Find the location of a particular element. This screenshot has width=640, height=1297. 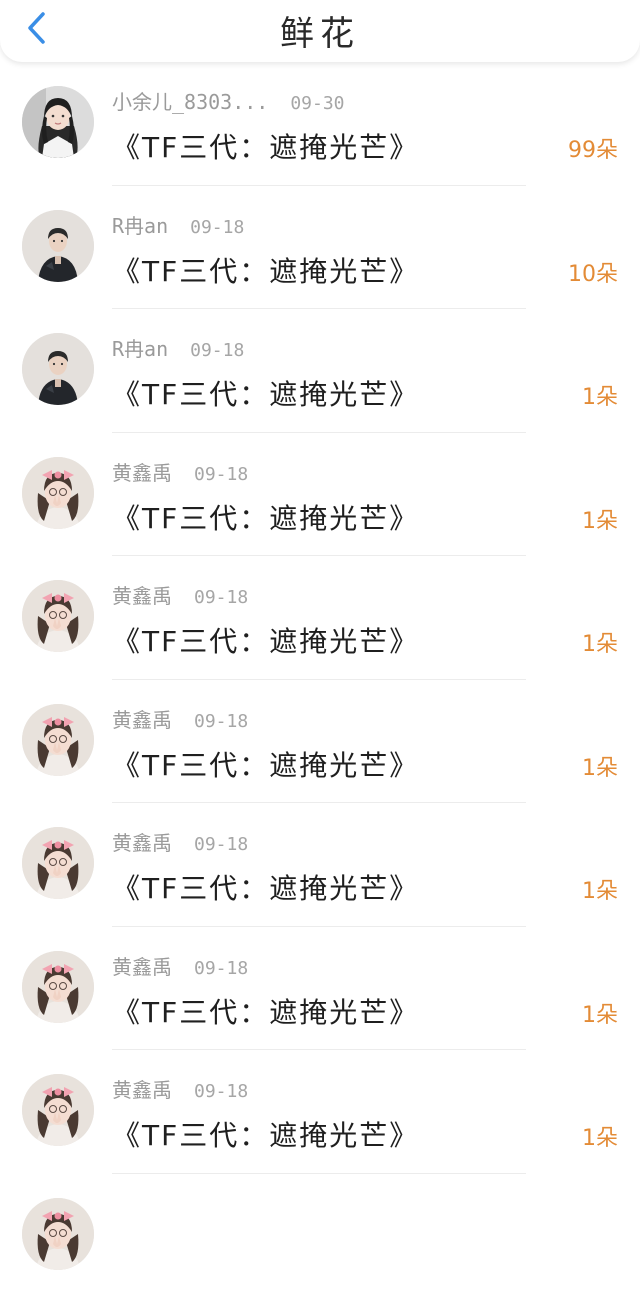

list-item: R冉an 09-18 《TF三代：遮掩光芒》 1朵 is located at coordinates (320, 371).